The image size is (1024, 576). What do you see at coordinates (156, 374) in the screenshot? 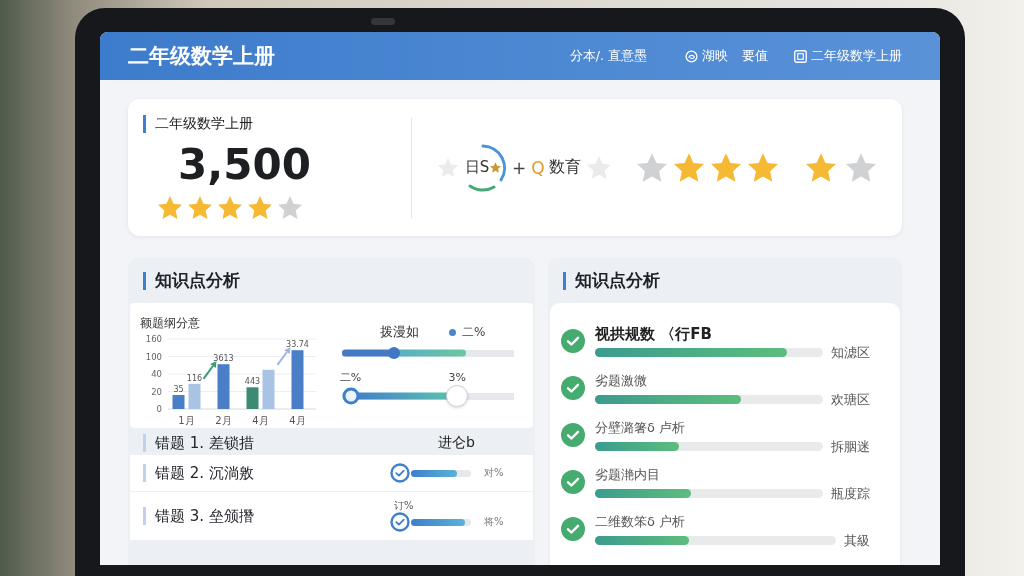
I see `axis-tick-label: 40` at bounding box center [156, 374].